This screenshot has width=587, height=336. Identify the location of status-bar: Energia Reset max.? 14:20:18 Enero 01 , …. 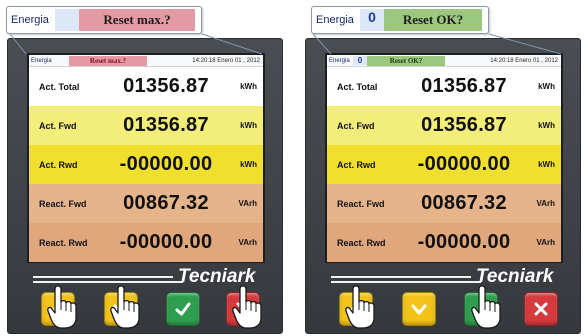
(146, 61).